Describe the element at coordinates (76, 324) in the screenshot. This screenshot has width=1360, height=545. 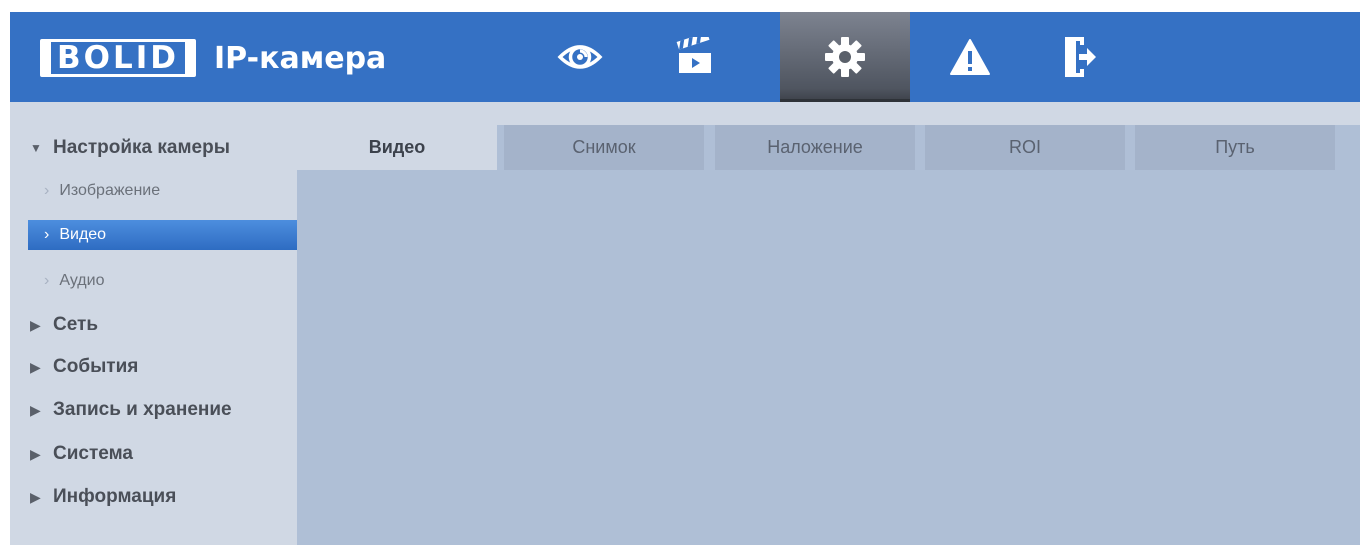
I see `sidebar-group-label: Сеть` at that location.